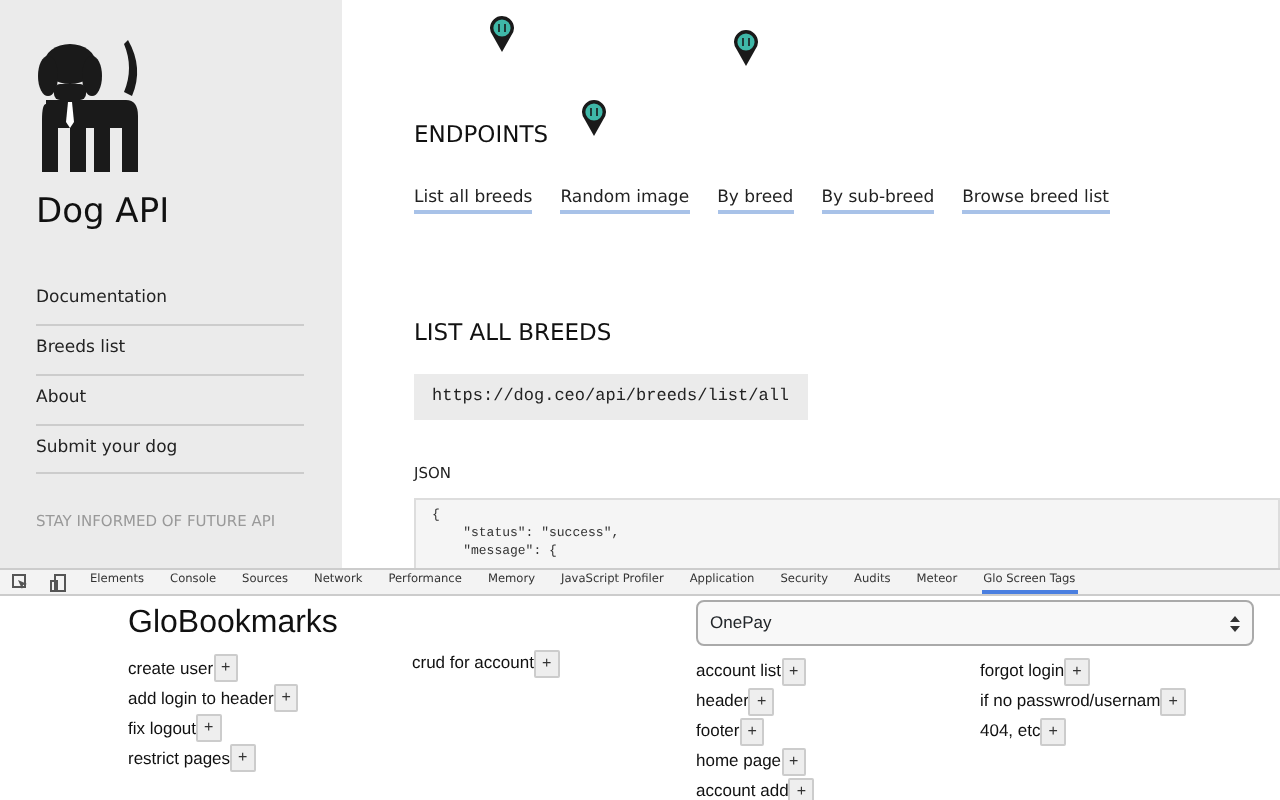  Describe the element at coordinates (171, 668) in the screenshot. I see `bookmark-label: create user` at that location.